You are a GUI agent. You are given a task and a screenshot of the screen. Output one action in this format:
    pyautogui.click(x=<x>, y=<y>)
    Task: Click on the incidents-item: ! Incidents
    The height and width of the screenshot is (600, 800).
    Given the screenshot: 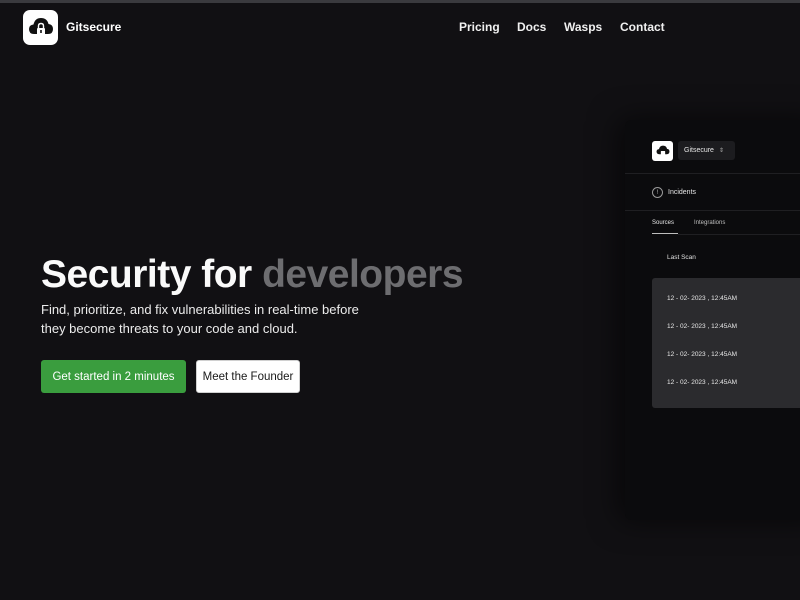 What is the action you would take?
    pyautogui.click(x=674, y=192)
    